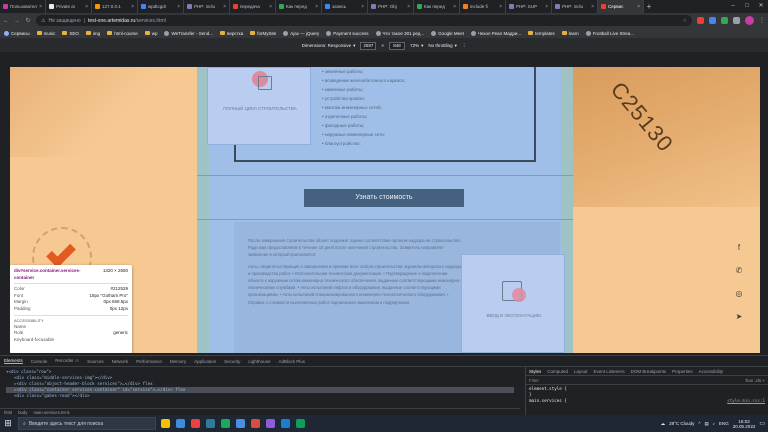  I want to click on device-toolbar-more-icon: ⋮, so click(464, 46).